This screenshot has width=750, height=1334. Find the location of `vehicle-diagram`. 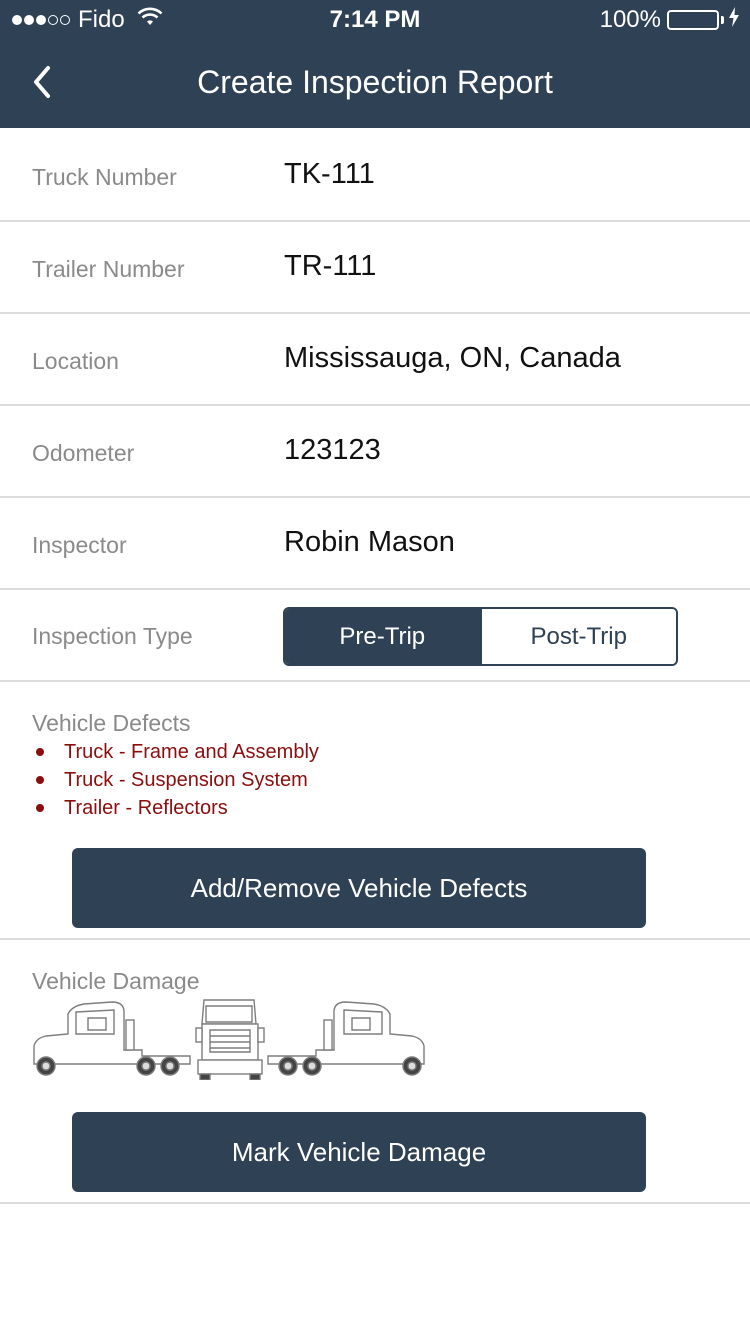

vehicle-diagram is located at coordinates (229, 1039).